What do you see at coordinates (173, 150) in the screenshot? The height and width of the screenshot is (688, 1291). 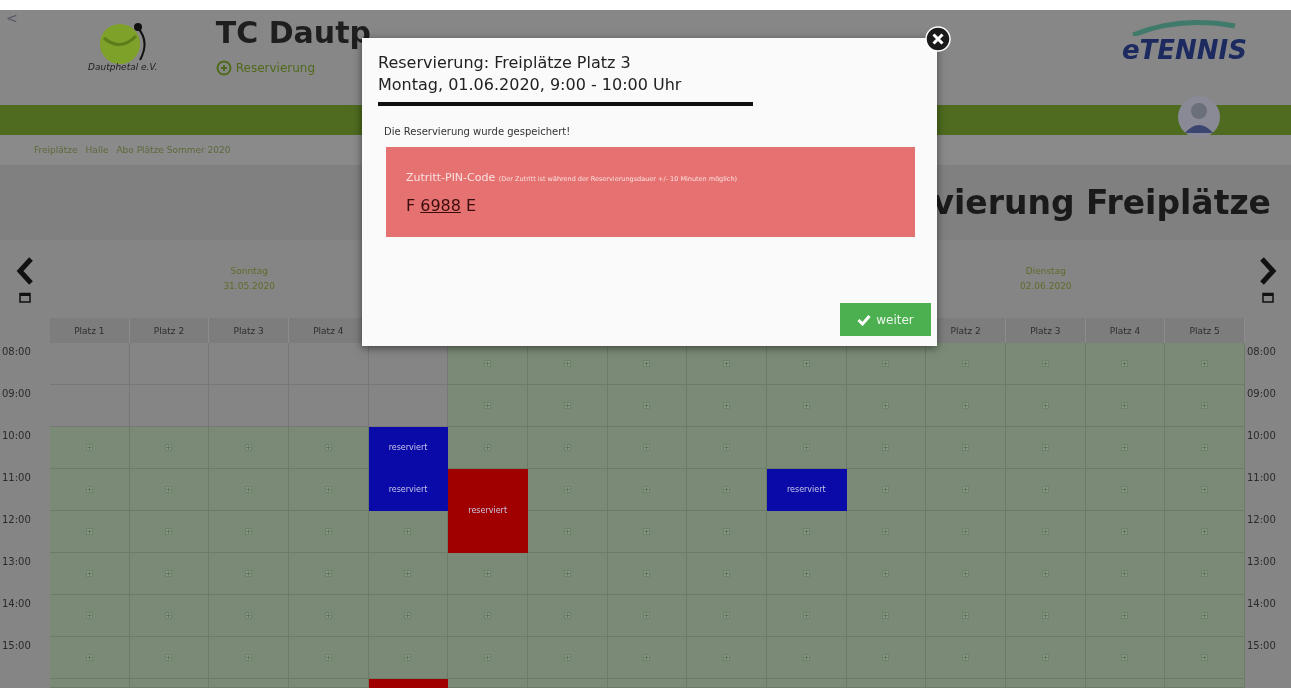 I see `breadcrumb-link: Abo Plätze Sommer 2020` at bounding box center [173, 150].